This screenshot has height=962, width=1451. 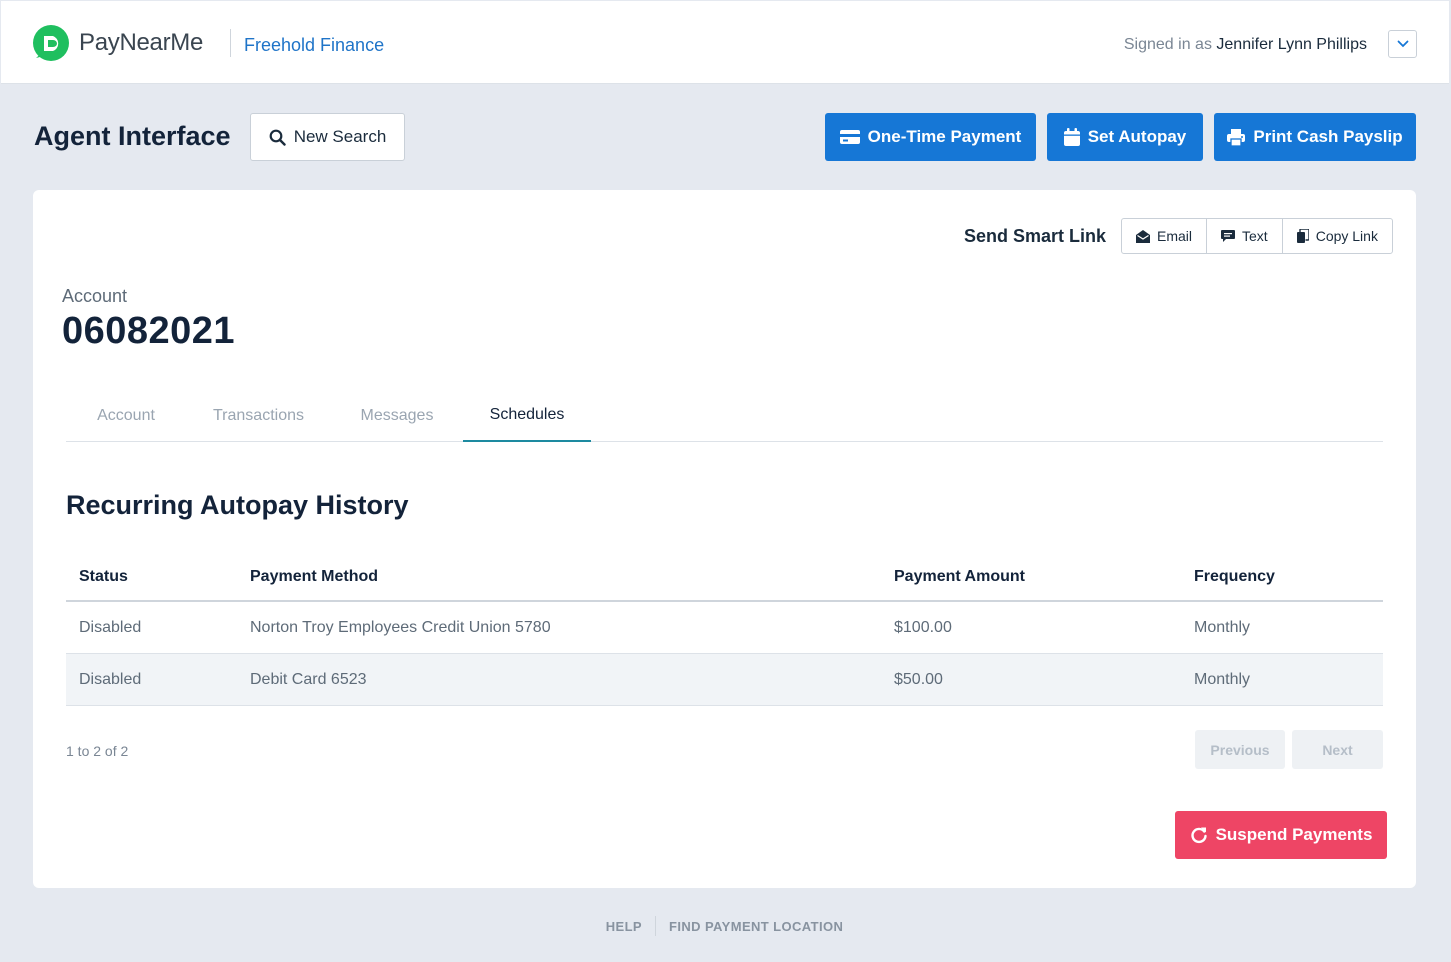 What do you see at coordinates (1035, 236) in the screenshot?
I see `smart-link-label: Send Smart Link` at bounding box center [1035, 236].